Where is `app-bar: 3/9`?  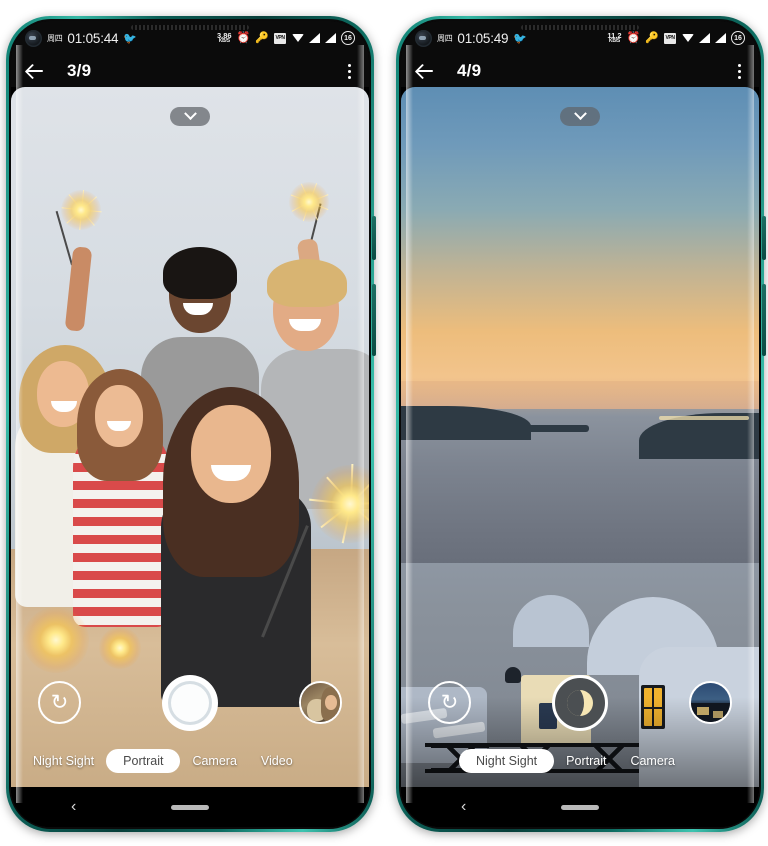
app-bar: 3/9 is located at coordinates (190, 71).